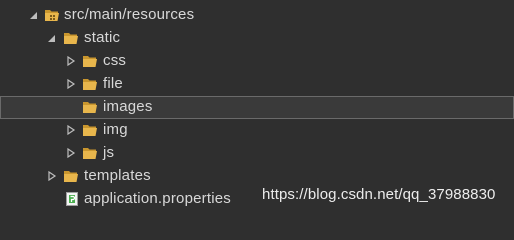 The width and height of the screenshot is (514, 240). What do you see at coordinates (115, 129) in the screenshot?
I see `tree-label-img: img` at bounding box center [115, 129].